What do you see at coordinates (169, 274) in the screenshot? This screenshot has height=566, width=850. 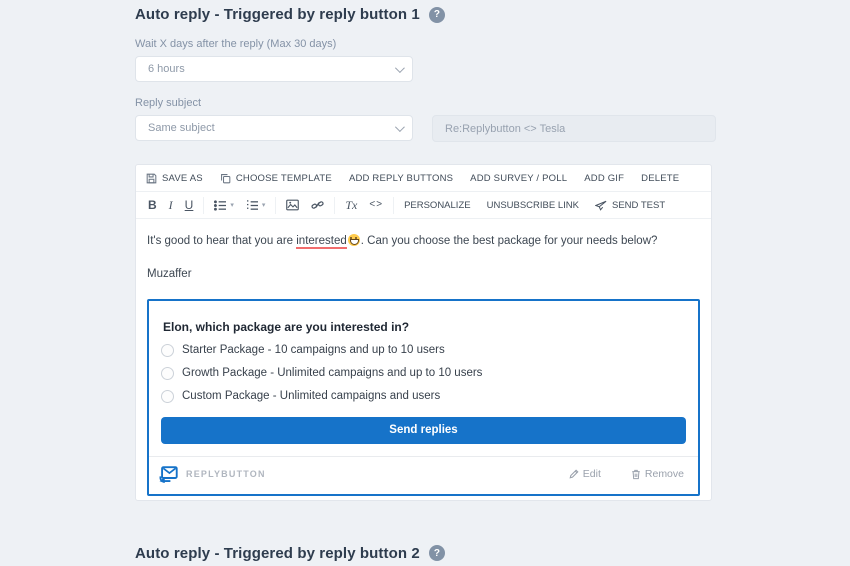 I see `signature: Muzaffer` at bounding box center [169, 274].